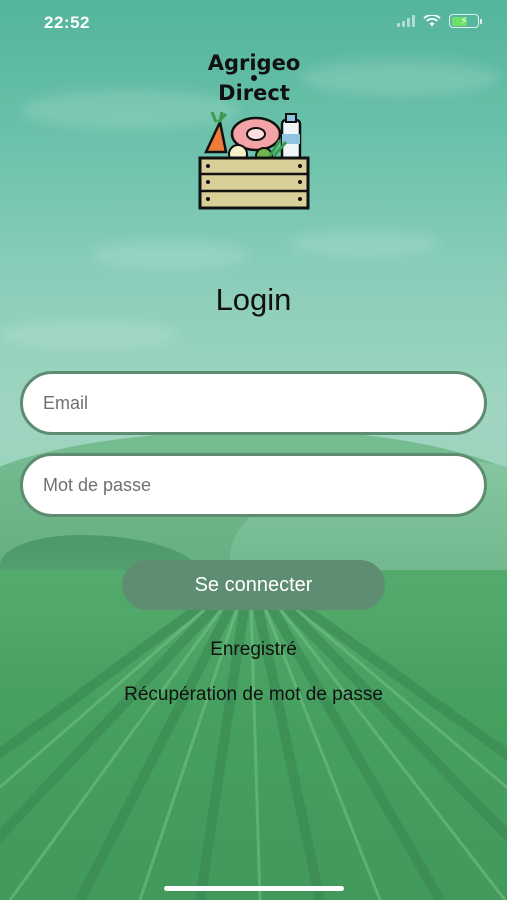  I want to click on register-link: Enregistré, so click(253, 650).